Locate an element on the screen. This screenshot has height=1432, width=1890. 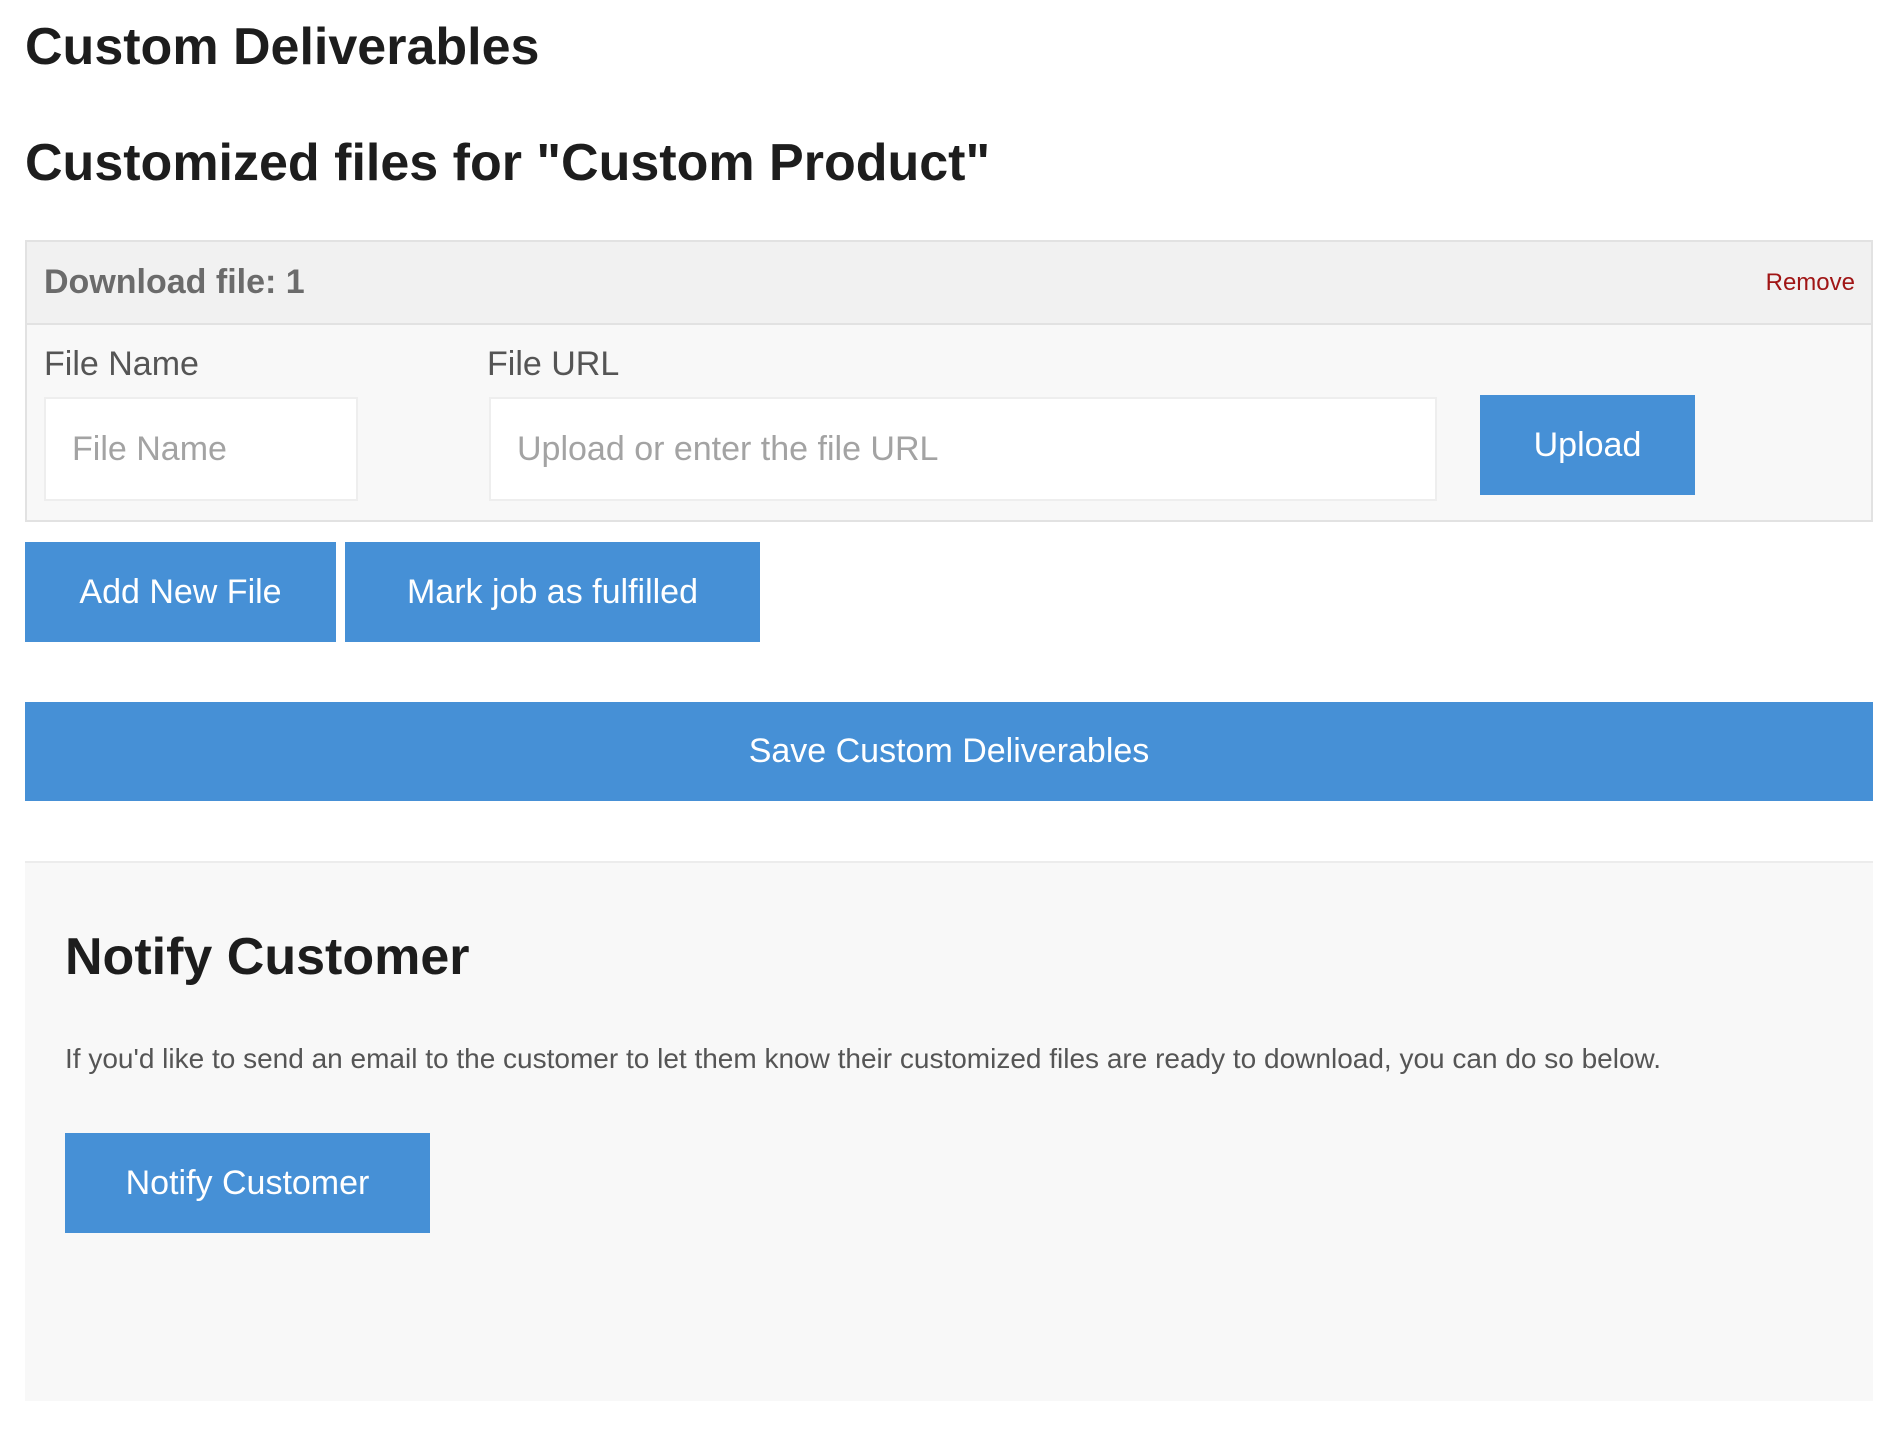
file-name-input is located at coordinates (201, 449).